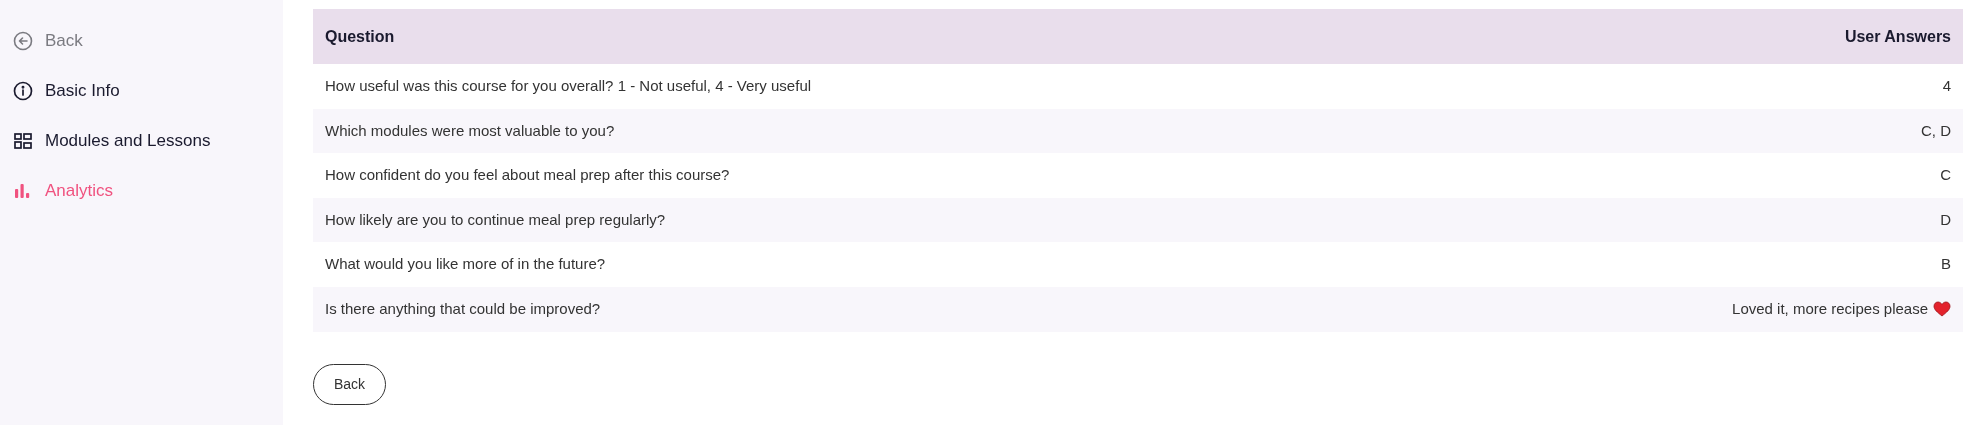 The height and width of the screenshot is (425, 1983). Describe the element at coordinates (1946, 264) in the screenshot. I see `answer-cell-text: B` at that location.